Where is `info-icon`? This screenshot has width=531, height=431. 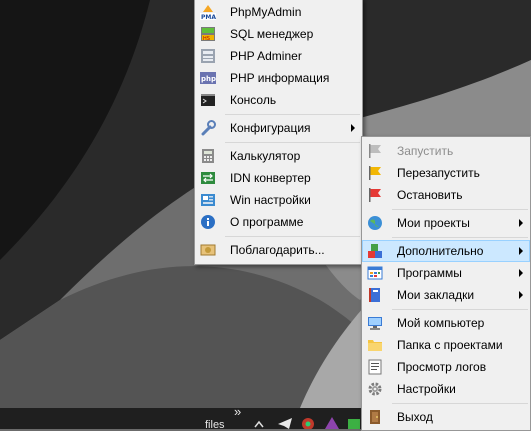 info-icon is located at coordinates (208, 222).